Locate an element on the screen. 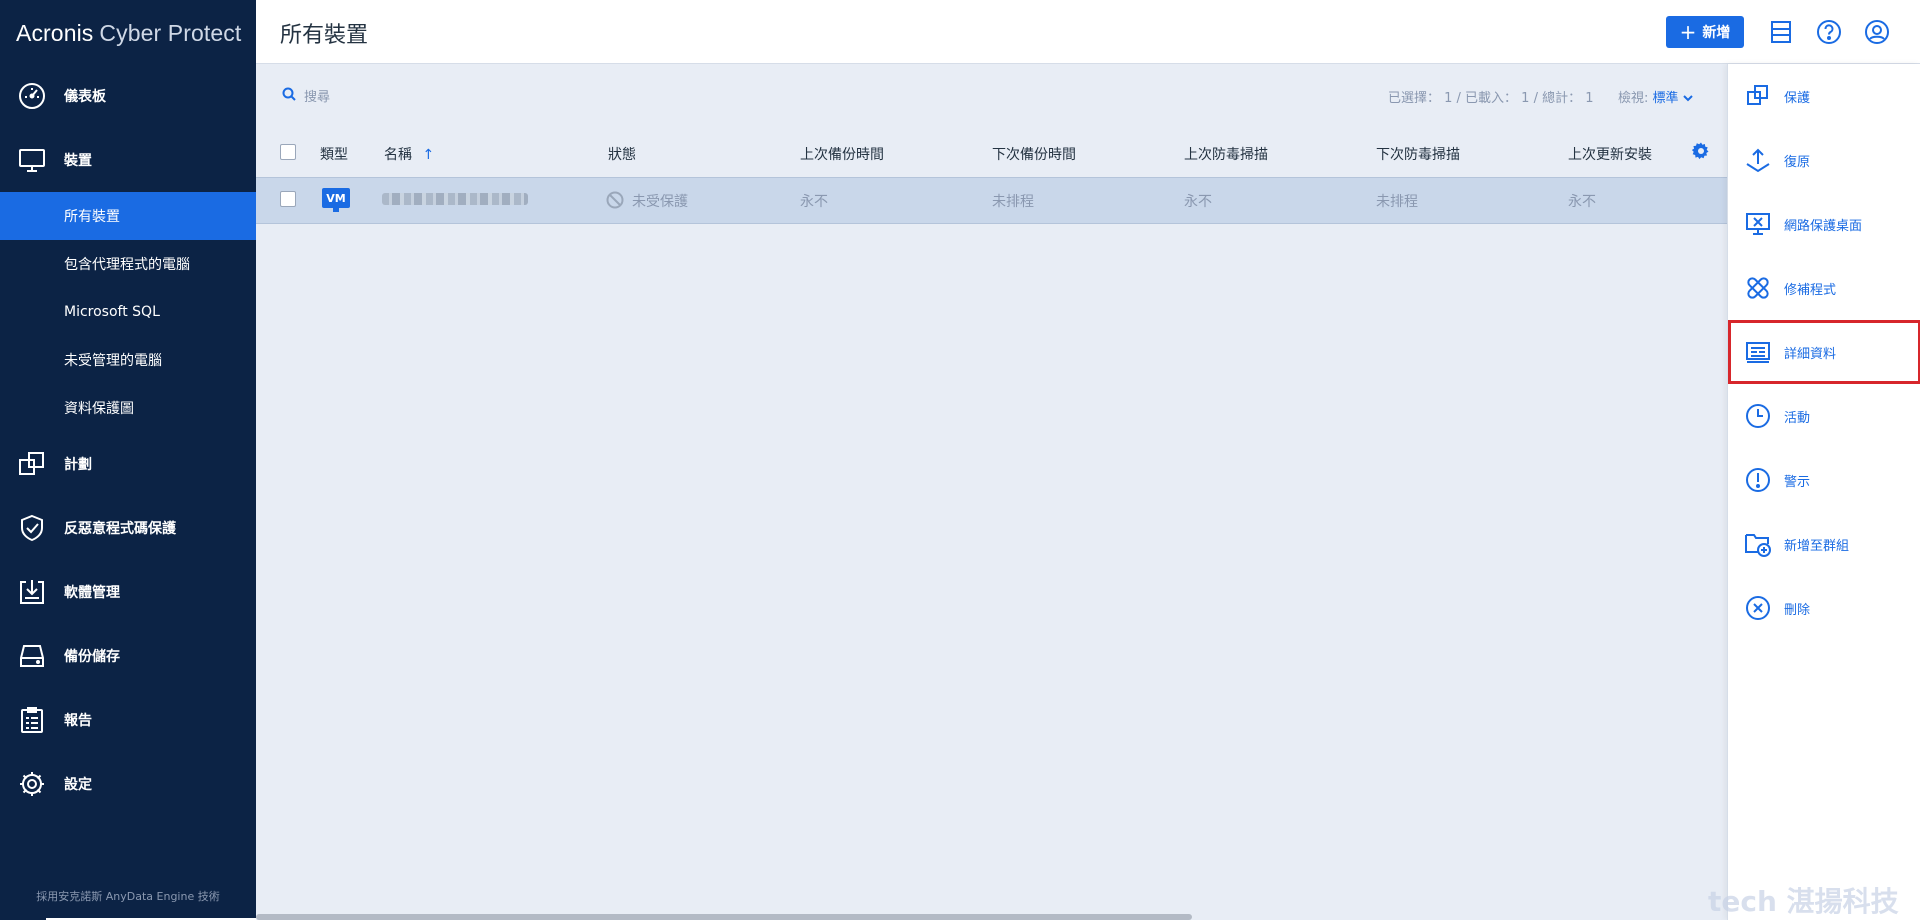 Image resolution: width=1920 pixels, height=920 pixels. column-last-av-scan: 上次防毒掃描 is located at coordinates (1226, 154).